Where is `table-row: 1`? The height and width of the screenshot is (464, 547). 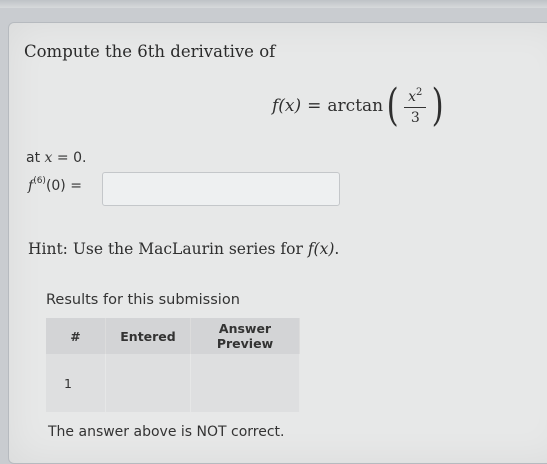 table-row: 1 is located at coordinates (173, 383).